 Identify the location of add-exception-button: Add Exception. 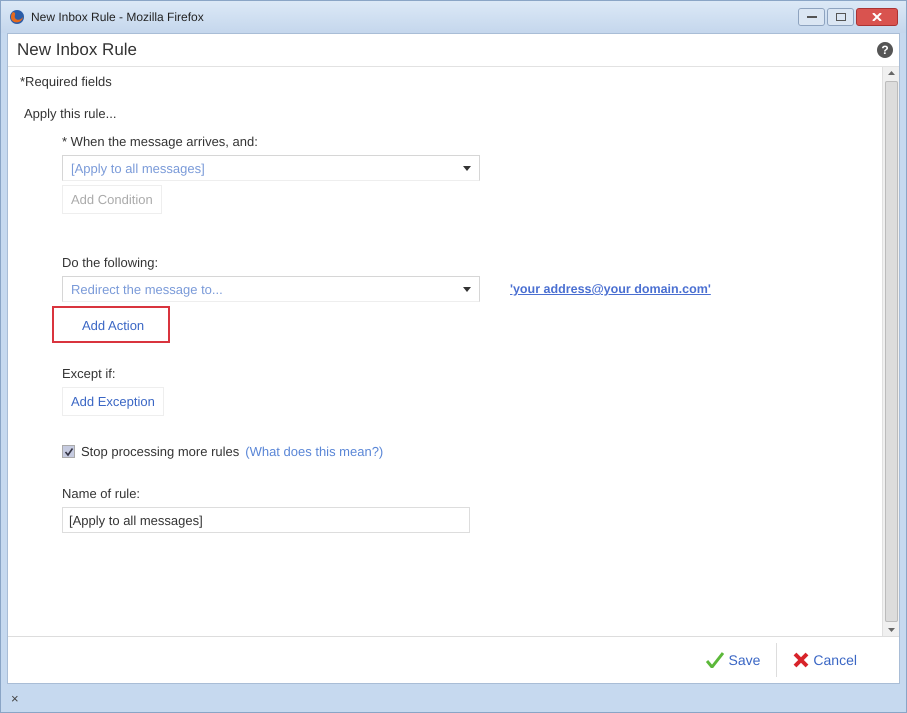
(113, 401).